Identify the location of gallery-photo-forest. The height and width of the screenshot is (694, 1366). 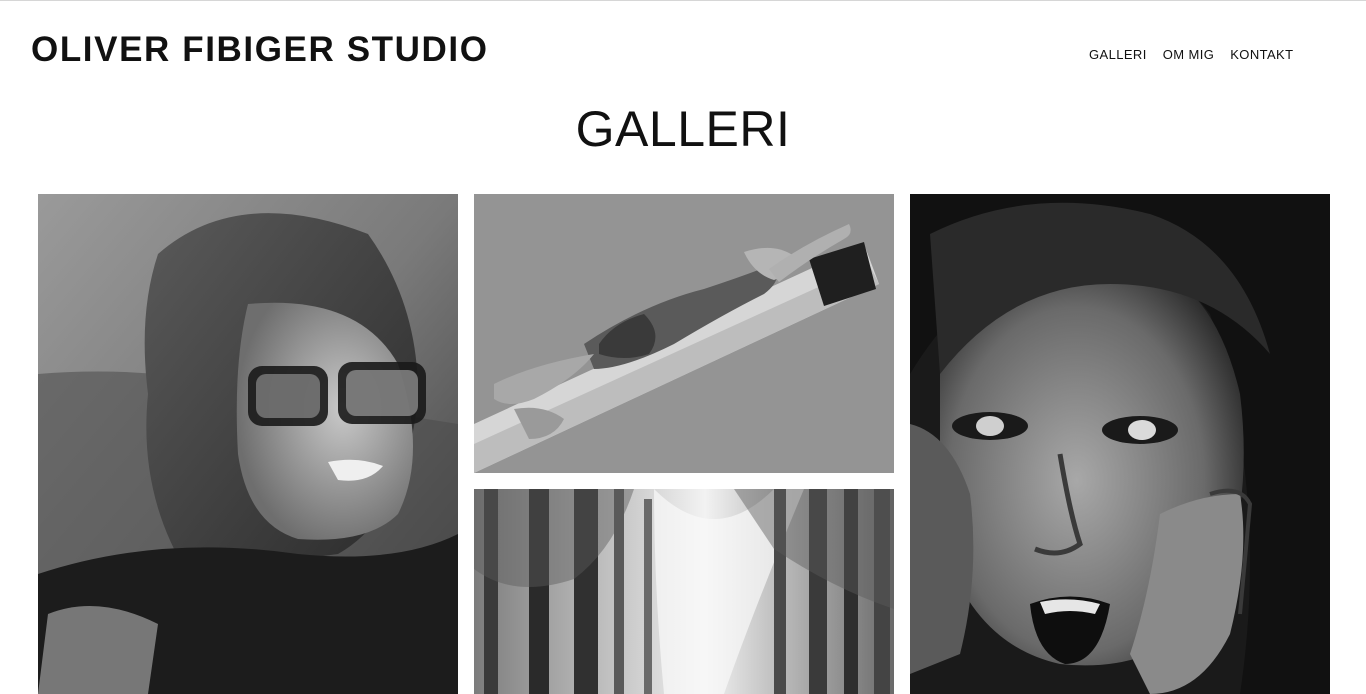
(684, 591).